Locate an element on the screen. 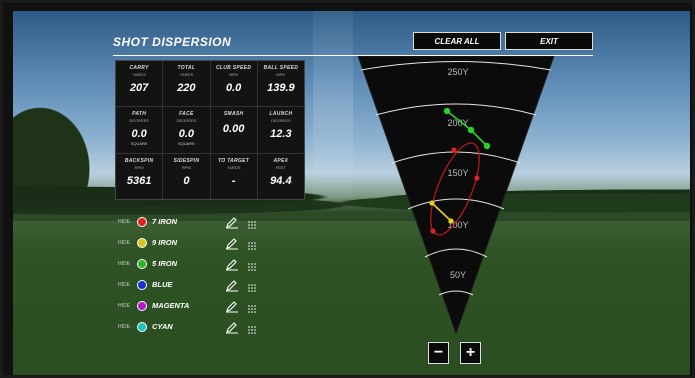 Image resolution: width=695 pixels, height=378 pixels. stat-cell: TO TARGET YARDS - is located at coordinates (233, 176).